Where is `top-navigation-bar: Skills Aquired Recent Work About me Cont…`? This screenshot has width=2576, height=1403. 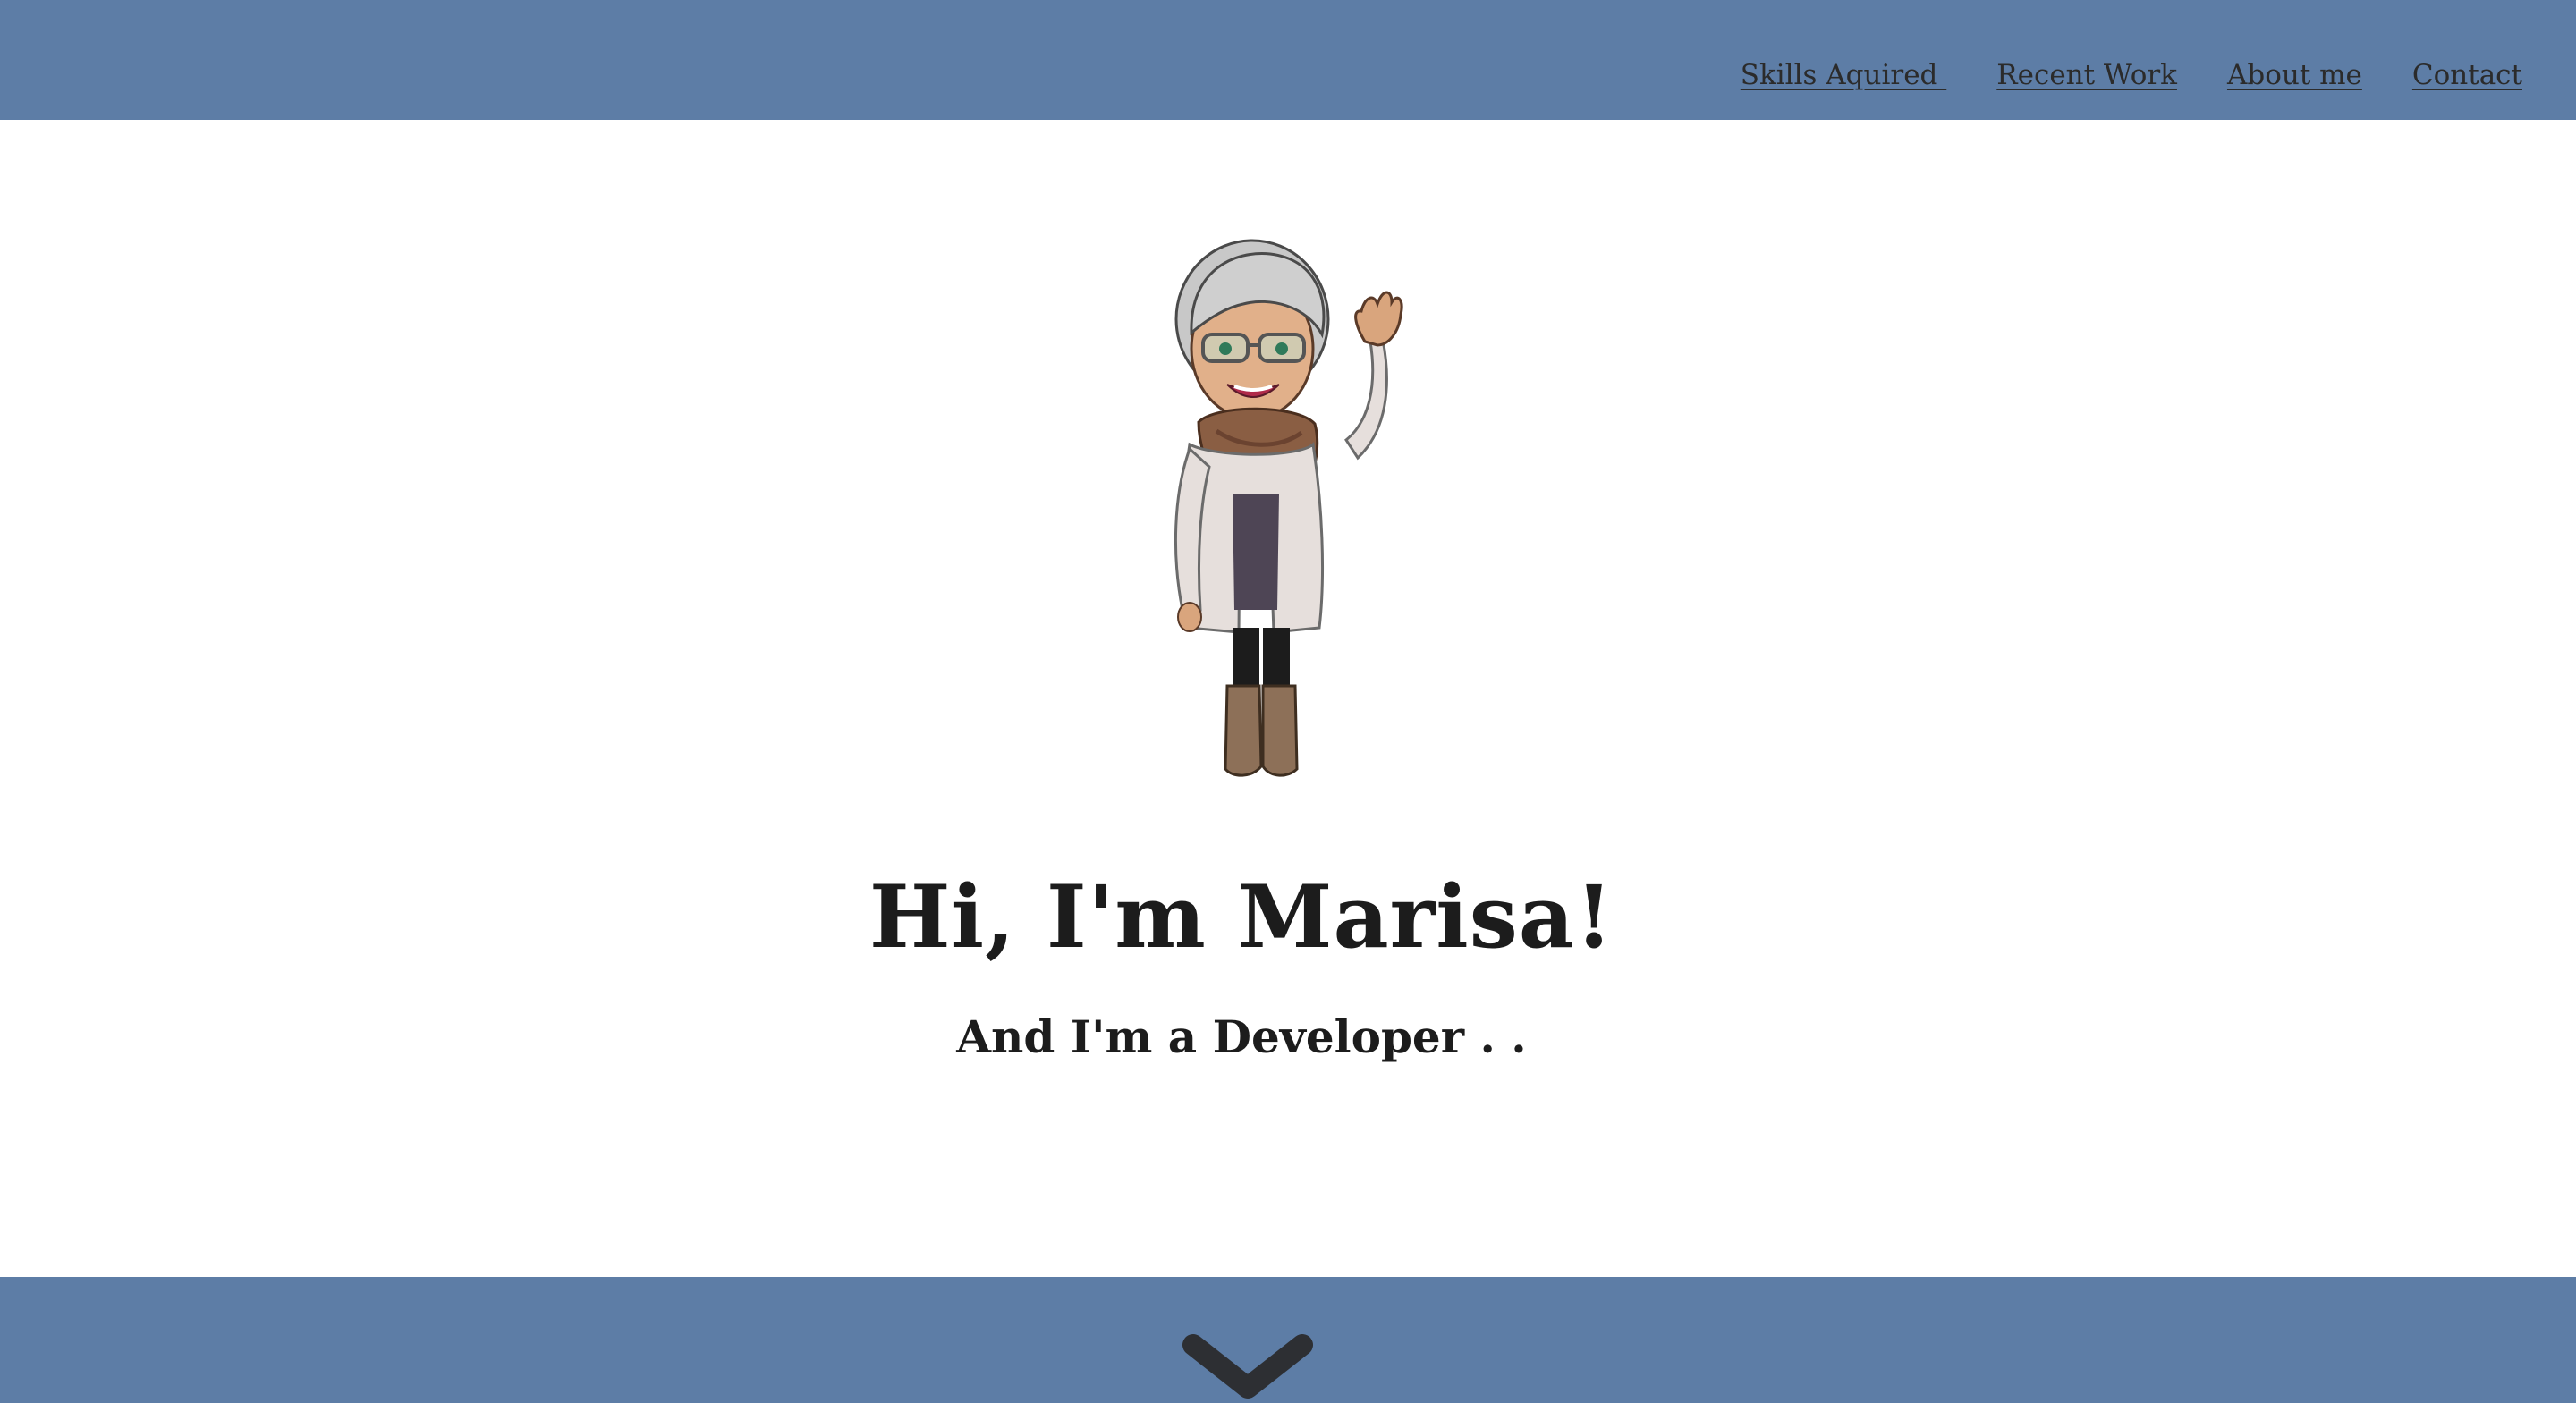 top-navigation-bar: Skills Aquired Recent Work About me Cont… is located at coordinates (1288, 60).